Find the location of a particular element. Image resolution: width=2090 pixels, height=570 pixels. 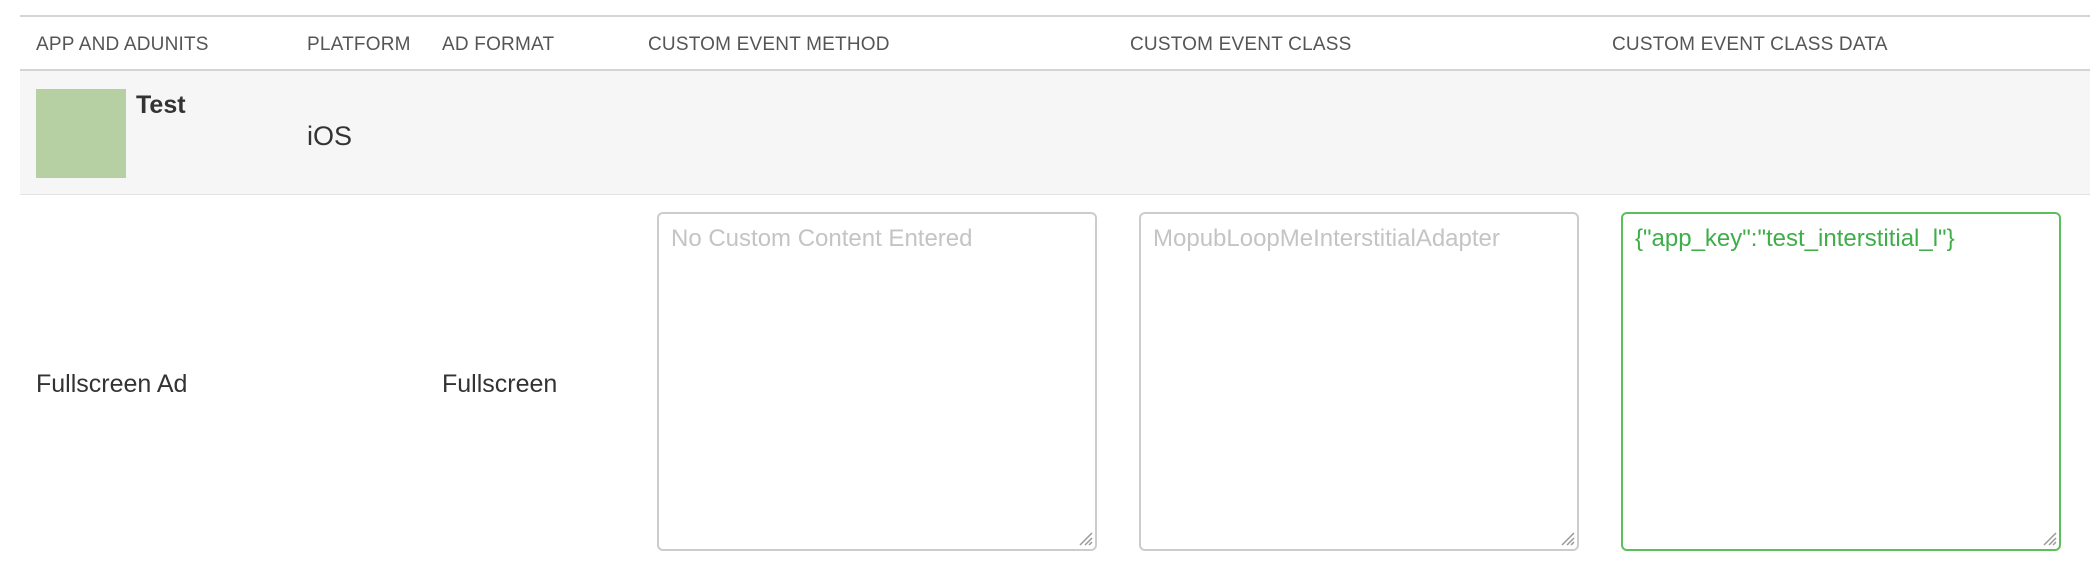

app-icon is located at coordinates (81, 133).